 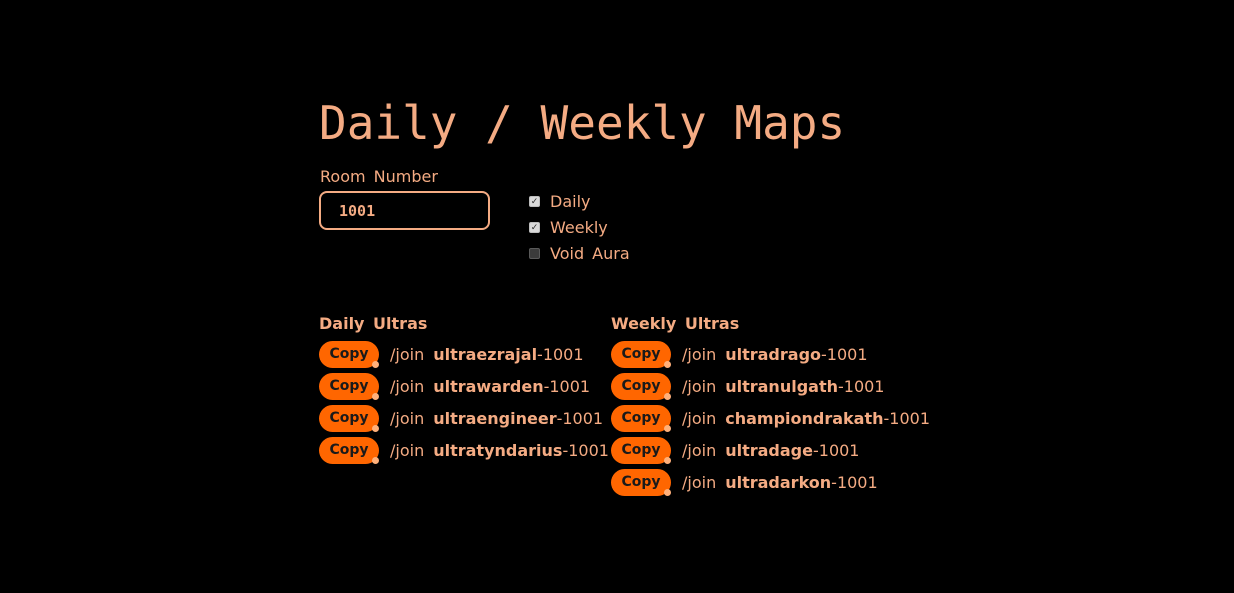 I want to click on option-void-aura: Void Aura, so click(x=579, y=253).